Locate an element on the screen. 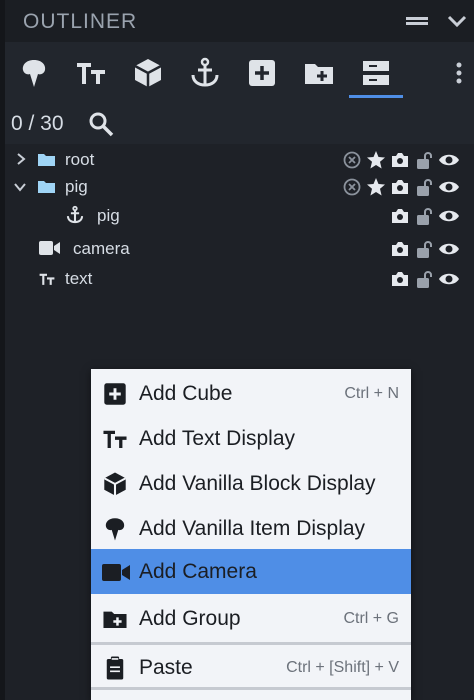 The image size is (474, 700). menu-item-label: Add Group is located at coordinates (190, 618).